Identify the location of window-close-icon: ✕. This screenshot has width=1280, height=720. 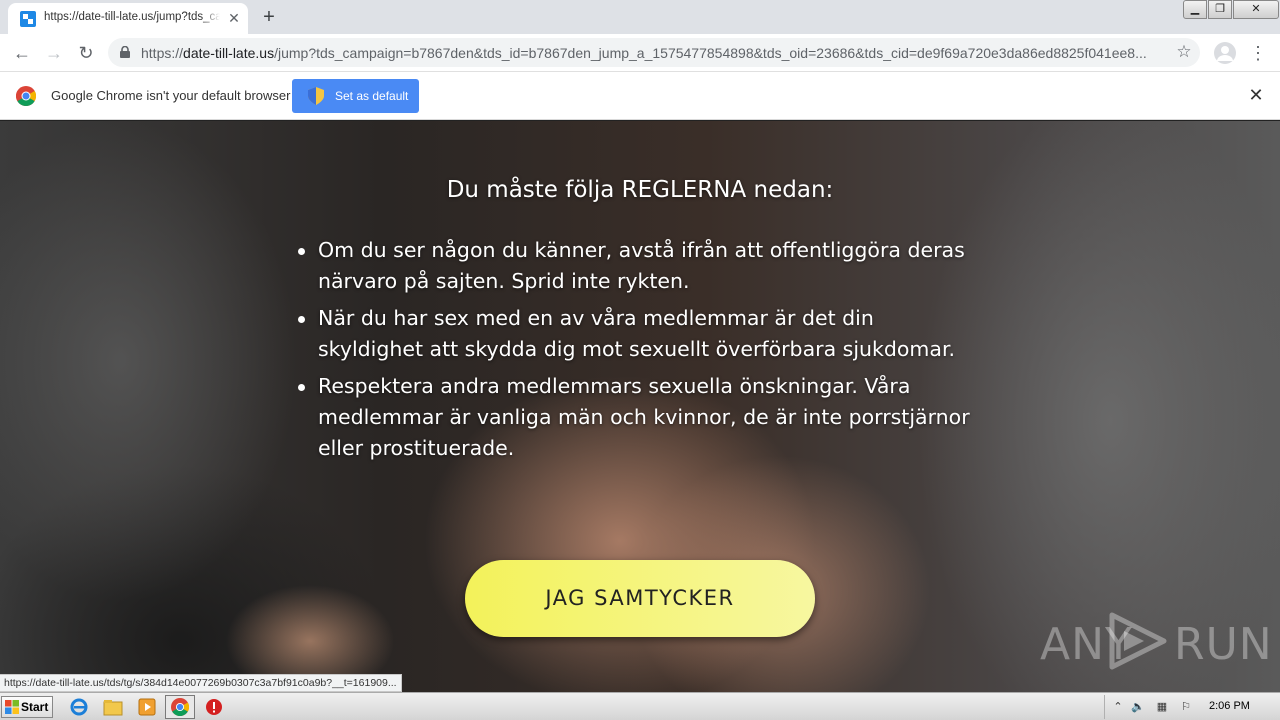
(1256, 9).